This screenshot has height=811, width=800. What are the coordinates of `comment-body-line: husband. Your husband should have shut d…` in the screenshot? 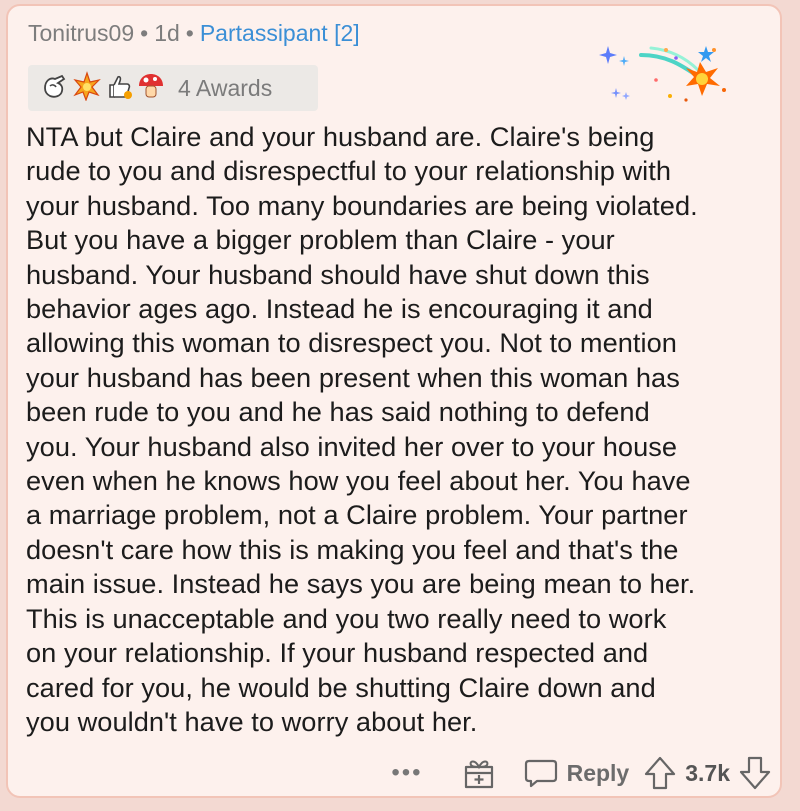 It's located at (338, 274).